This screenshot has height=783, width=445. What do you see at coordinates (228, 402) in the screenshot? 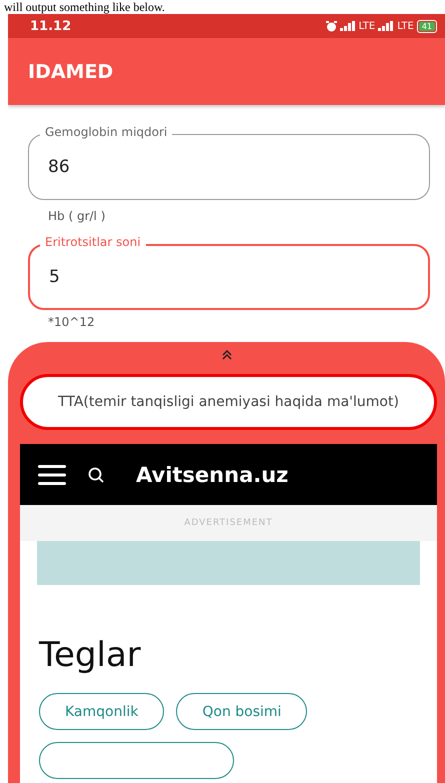
I see `search-field: TTA(temir tanqisligi anemiyasi haqida ma'lumot)` at bounding box center [228, 402].